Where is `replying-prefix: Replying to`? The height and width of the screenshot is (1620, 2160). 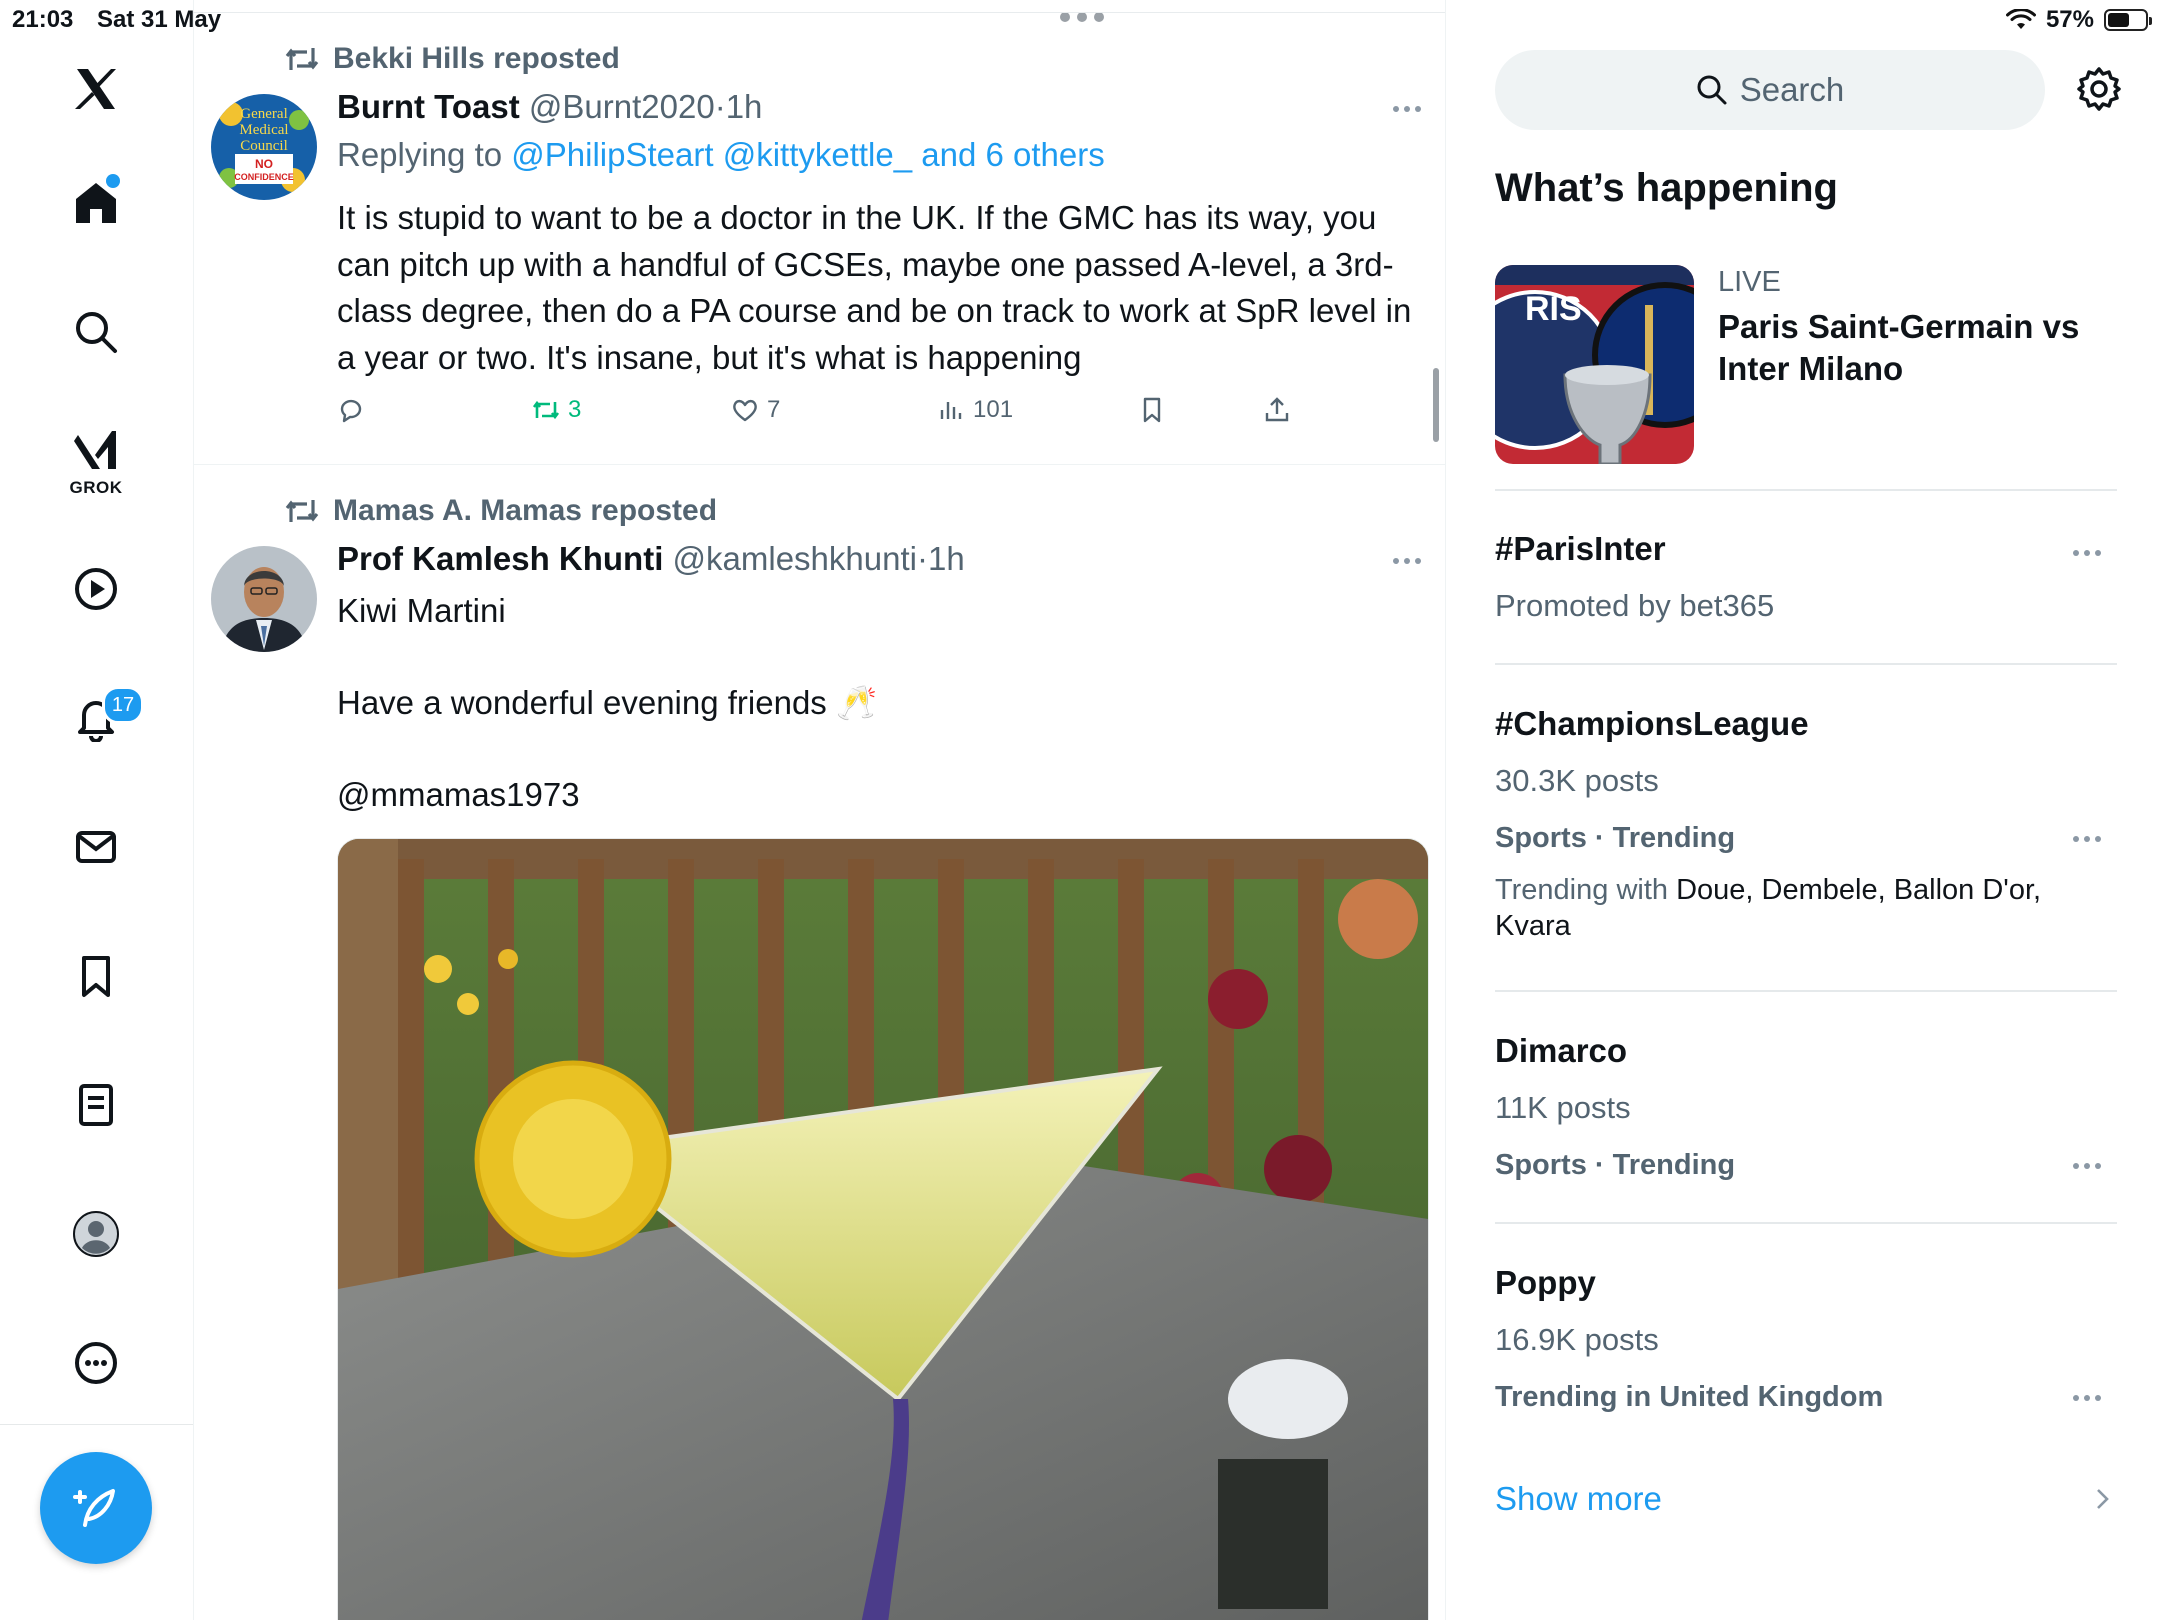
replying-prefix: Replying to is located at coordinates (420, 154).